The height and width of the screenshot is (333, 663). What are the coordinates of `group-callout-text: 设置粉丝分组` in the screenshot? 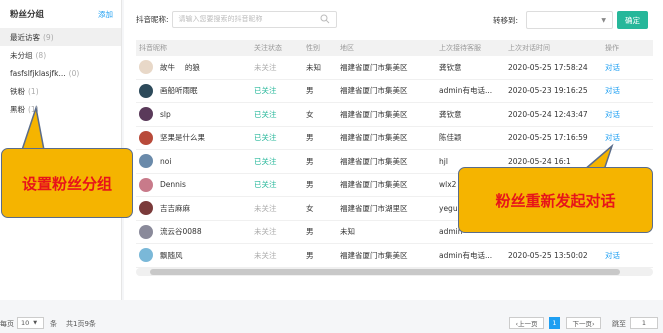 It's located at (66, 183).